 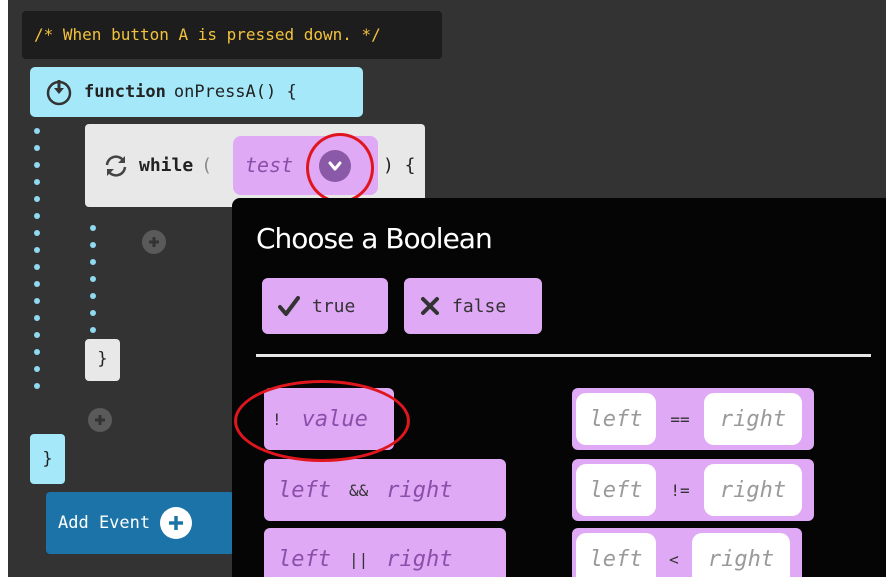 I want to click on equals-right: right, so click(x=753, y=419).